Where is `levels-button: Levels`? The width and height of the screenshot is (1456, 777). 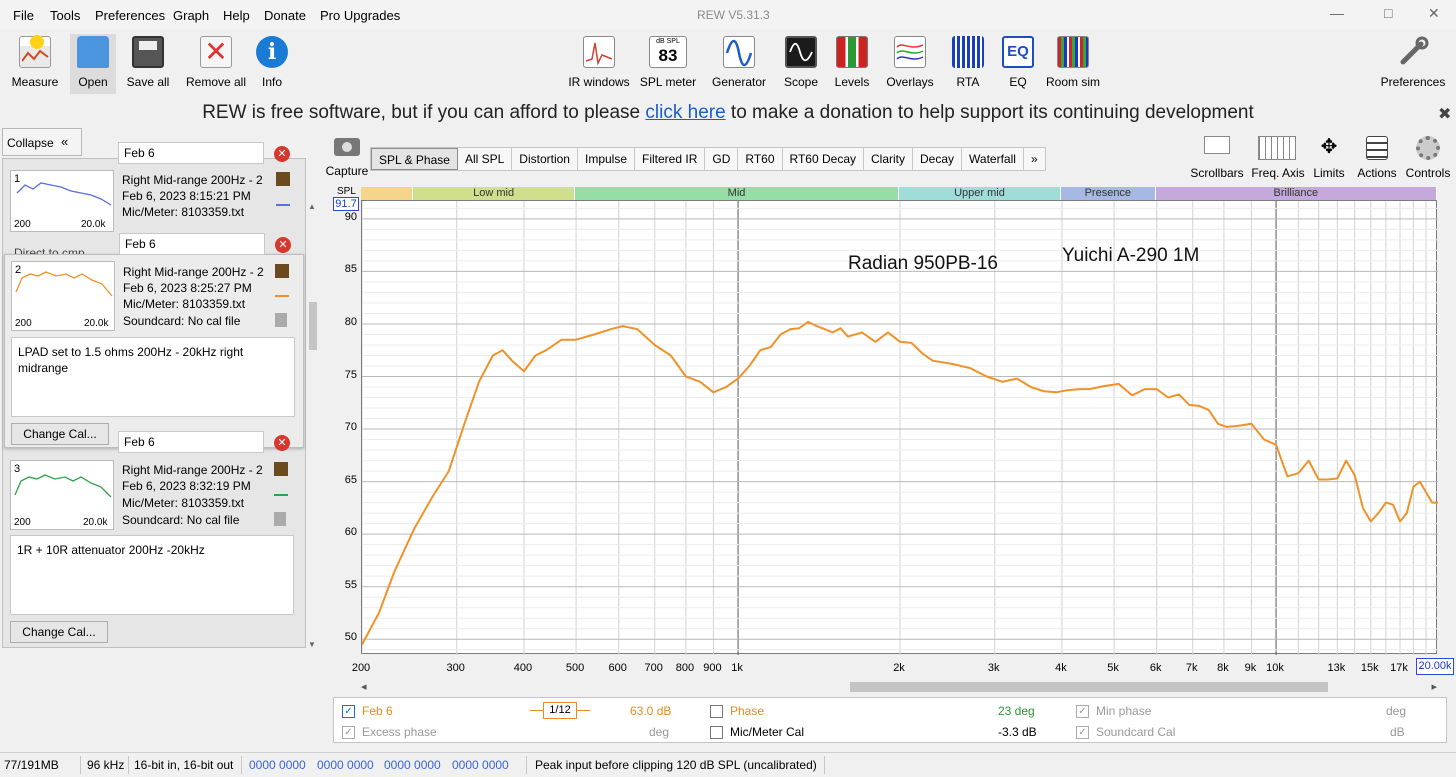
levels-button: Levels is located at coordinates (852, 64).